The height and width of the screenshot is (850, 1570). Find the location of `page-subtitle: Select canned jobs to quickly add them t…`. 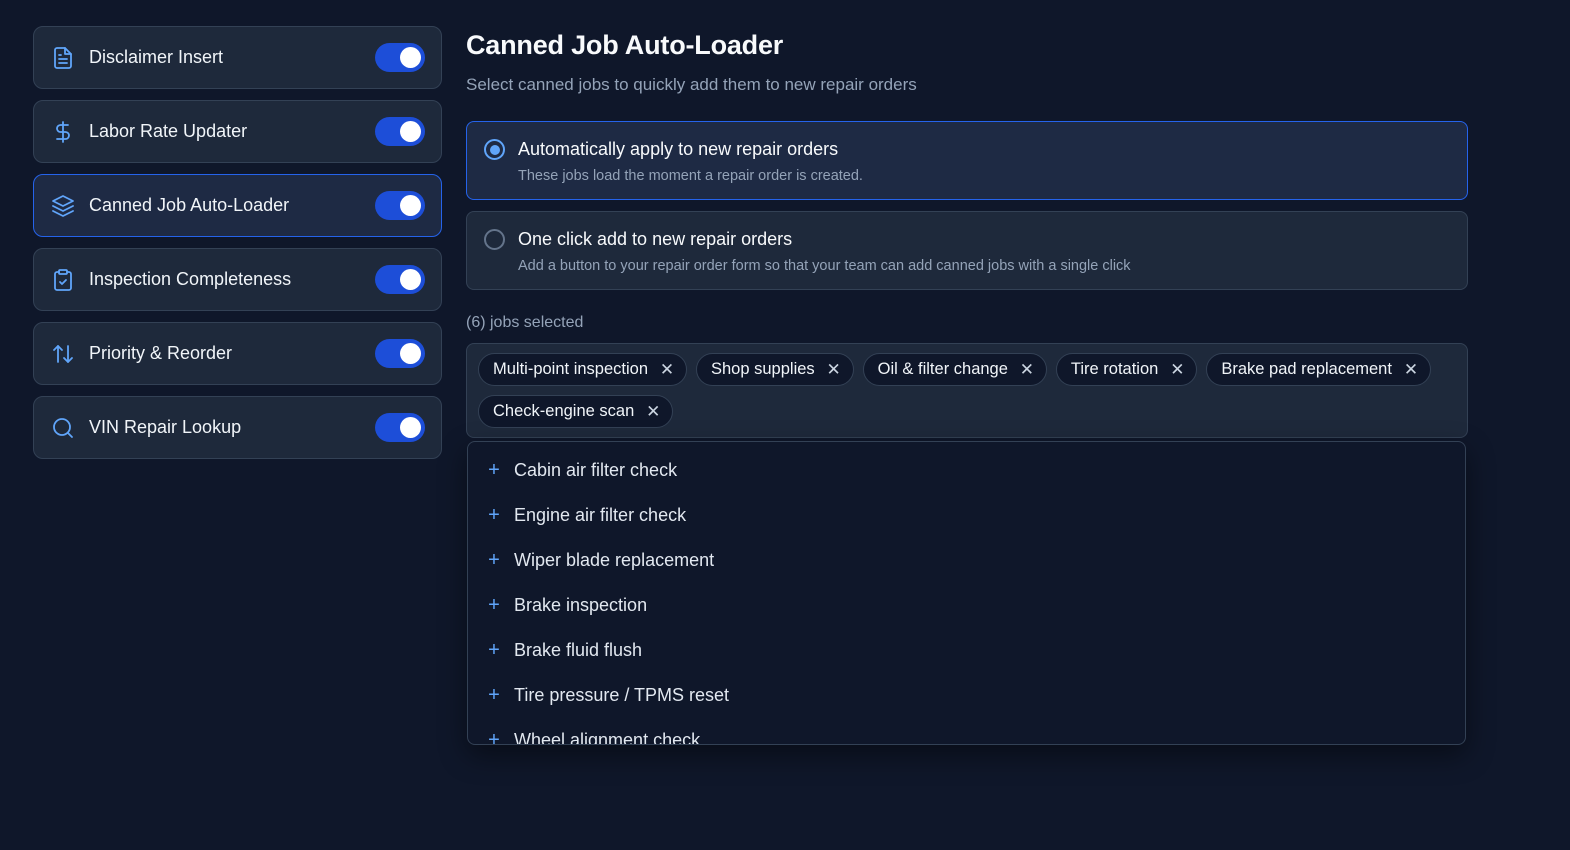

page-subtitle: Select canned jobs to quickly add them t… is located at coordinates (691, 84).